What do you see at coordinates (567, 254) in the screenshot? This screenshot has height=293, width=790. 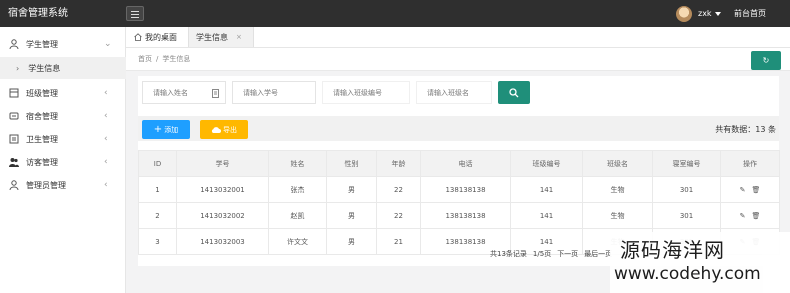 I see `next-page-link: 下一页` at bounding box center [567, 254].